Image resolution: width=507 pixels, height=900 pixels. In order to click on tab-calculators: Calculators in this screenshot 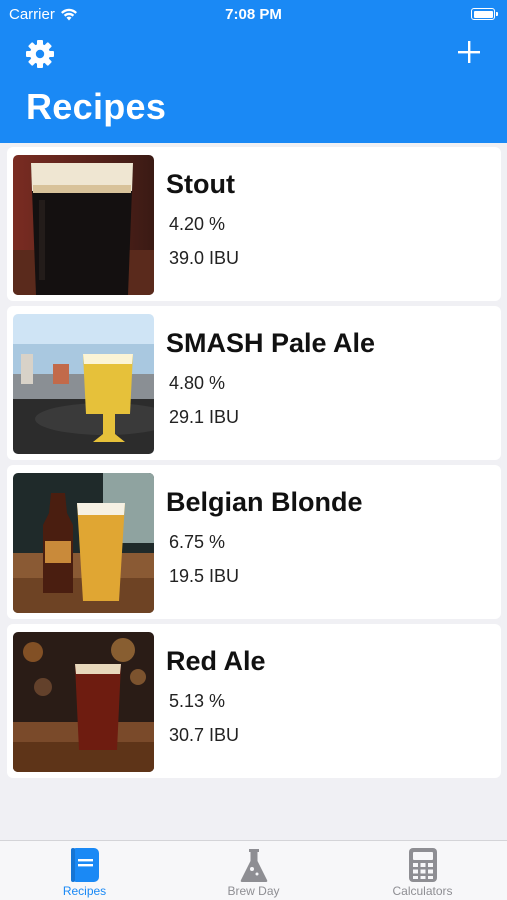, I will do `click(422, 870)`.